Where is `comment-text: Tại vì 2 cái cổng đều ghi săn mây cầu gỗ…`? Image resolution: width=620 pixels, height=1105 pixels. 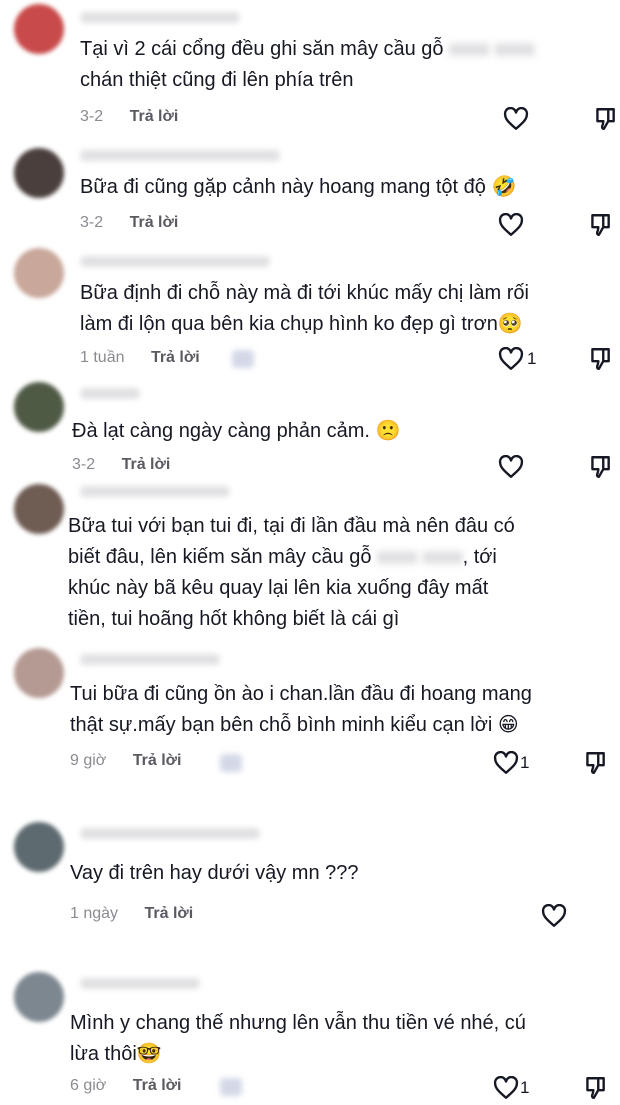
comment-text: Tại vì 2 cái cổng đều ghi săn mây cầu gỗ… is located at coordinates (307, 64).